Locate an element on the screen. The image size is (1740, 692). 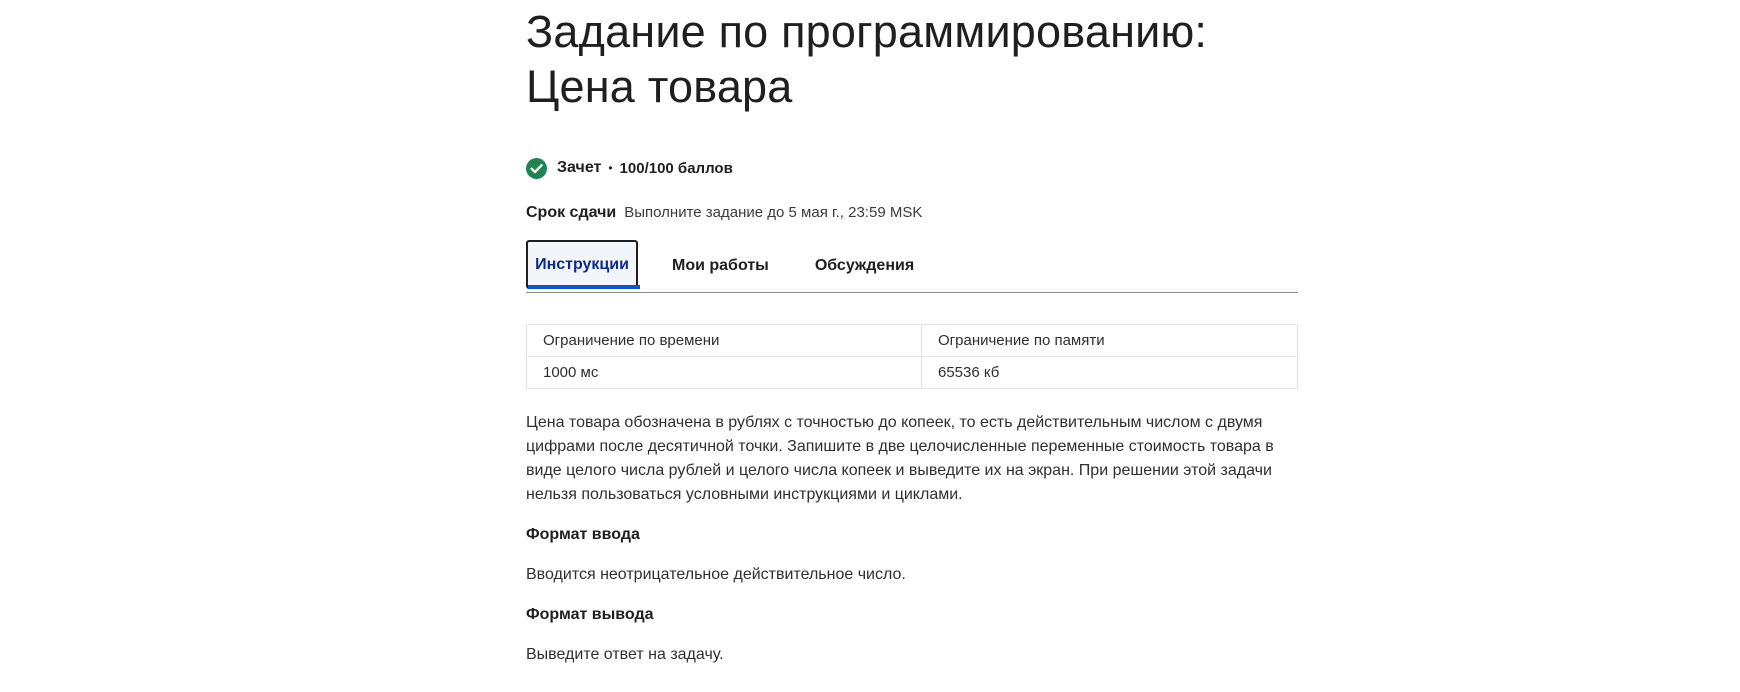
output-format-text: Выведите ответ на задачу. is located at coordinates (625, 654).